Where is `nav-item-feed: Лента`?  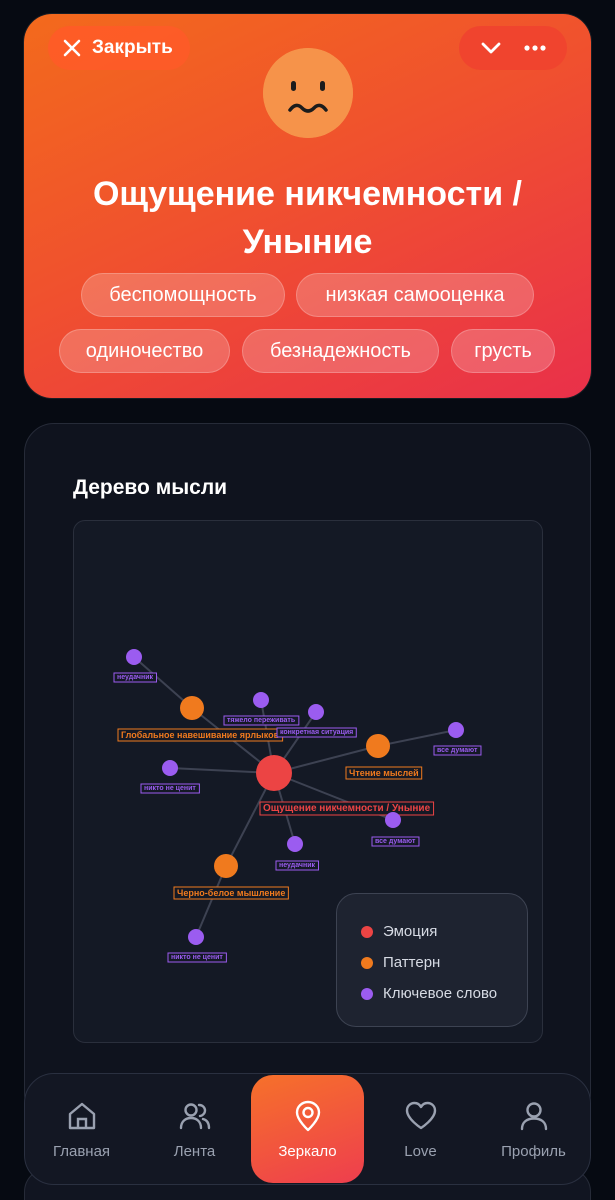
nav-item-feed: Лента is located at coordinates (194, 1129).